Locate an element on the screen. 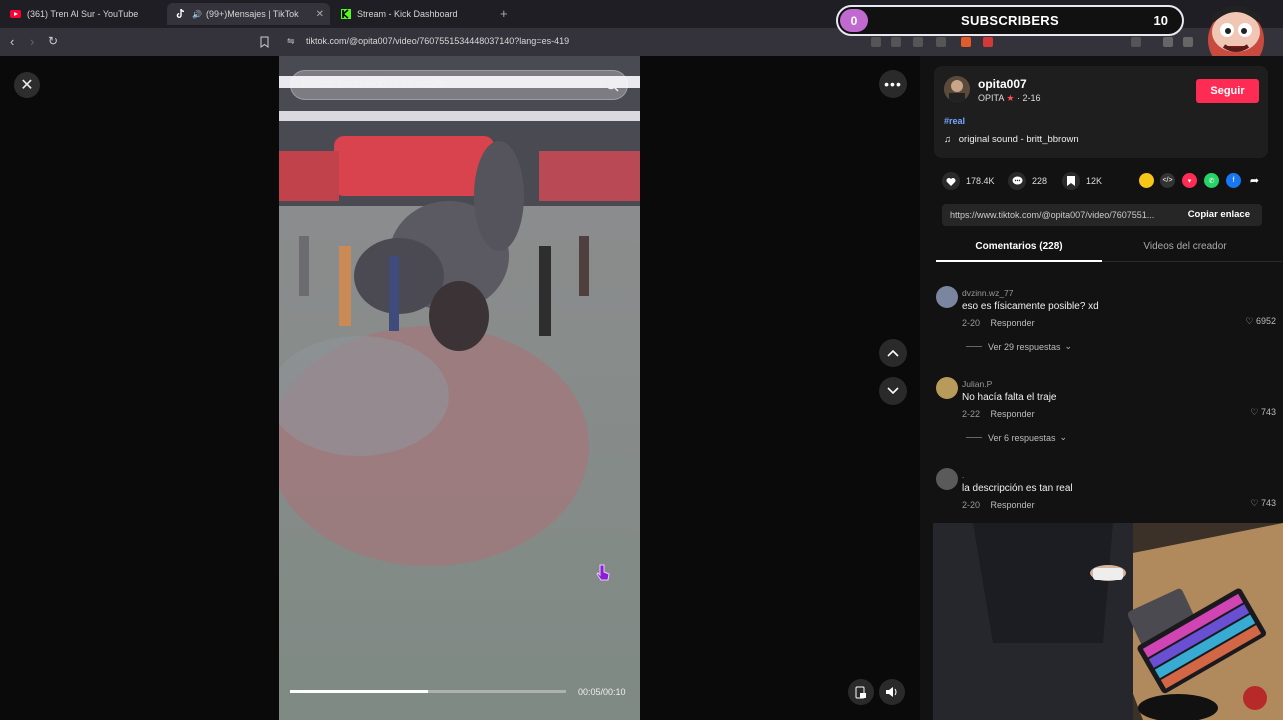 The width and height of the screenshot is (1283, 720). volume-button is located at coordinates (892, 692).